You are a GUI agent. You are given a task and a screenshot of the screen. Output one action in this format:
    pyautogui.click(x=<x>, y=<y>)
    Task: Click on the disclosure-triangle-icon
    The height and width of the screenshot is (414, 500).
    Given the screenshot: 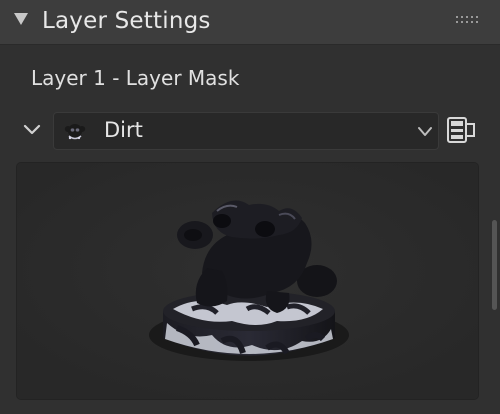 What is the action you would take?
    pyautogui.click(x=21, y=19)
    